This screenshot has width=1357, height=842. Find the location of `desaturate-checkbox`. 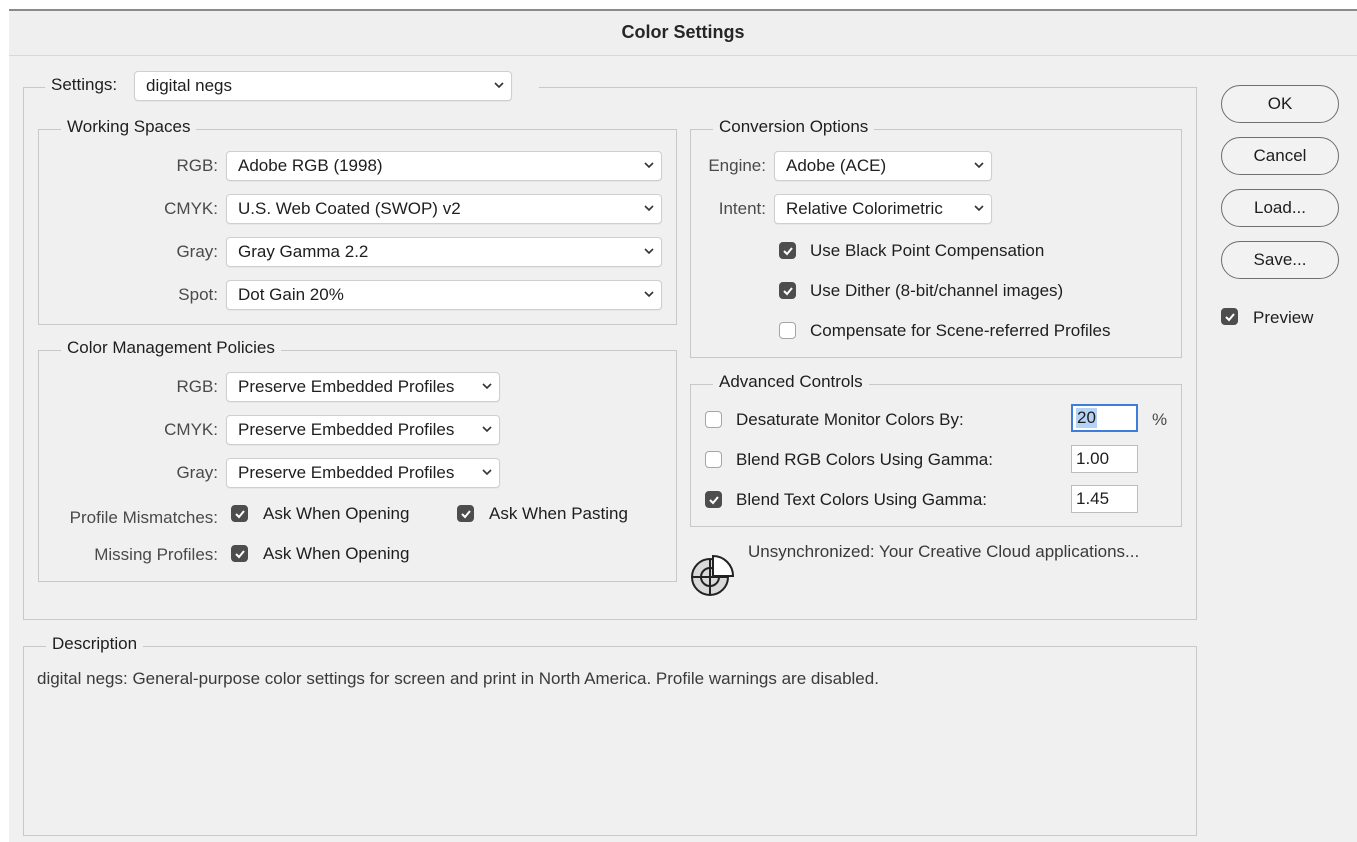

desaturate-checkbox is located at coordinates (713, 419).